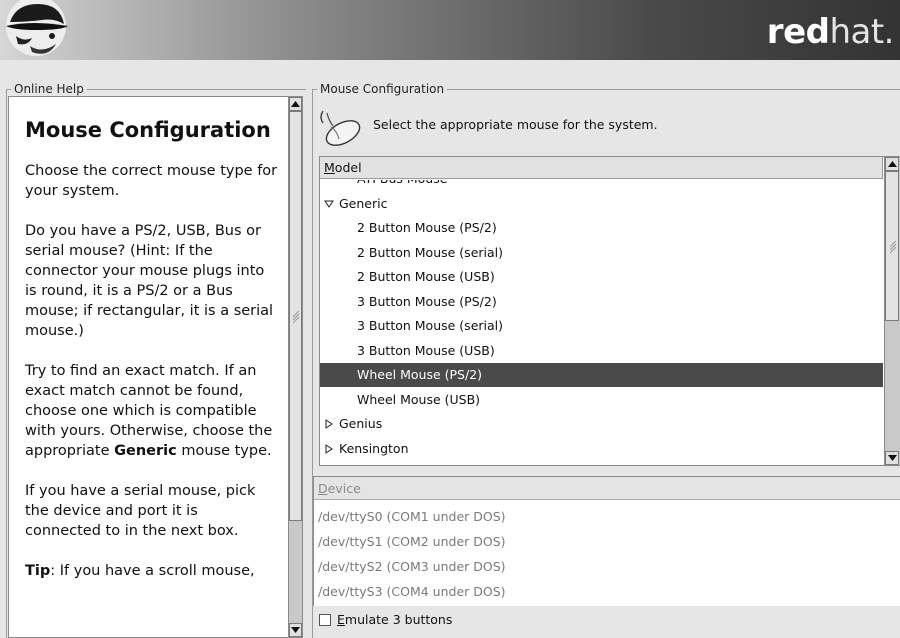 This screenshot has height=638, width=900. I want to click on help-scroll-up-button, so click(295, 104).